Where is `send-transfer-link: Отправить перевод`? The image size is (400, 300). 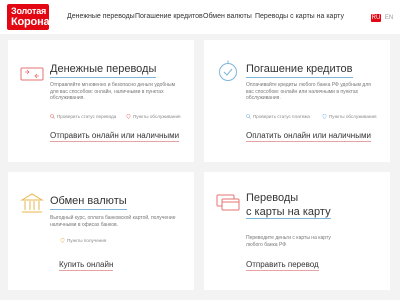
send-transfer-link: Отправить перевод is located at coordinates (282, 265).